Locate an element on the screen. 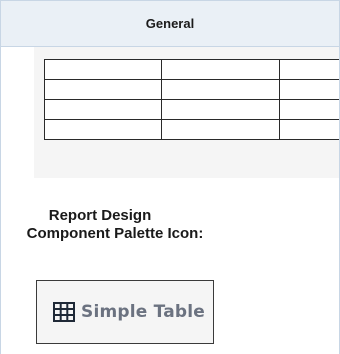 The image size is (340, 354). palette-heading-line1: Report Design is located at coordinates (100, 215).